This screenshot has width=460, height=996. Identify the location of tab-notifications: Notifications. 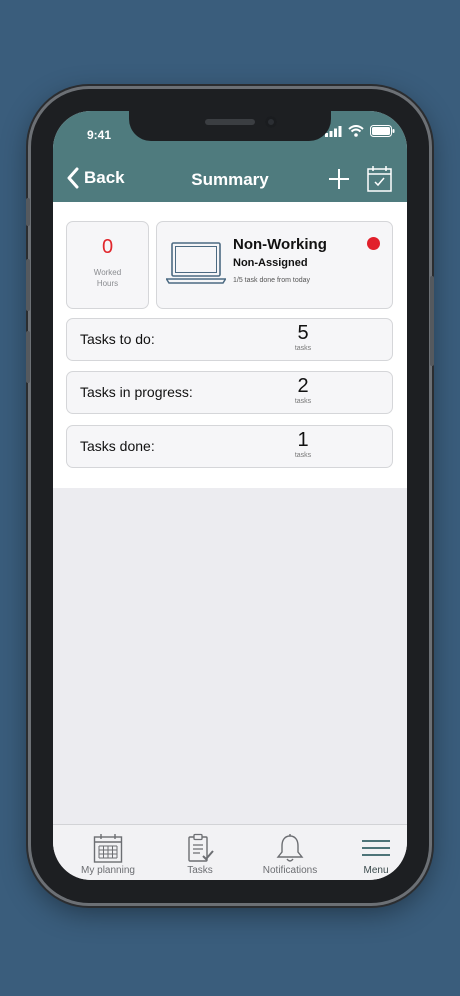
(290, 852).